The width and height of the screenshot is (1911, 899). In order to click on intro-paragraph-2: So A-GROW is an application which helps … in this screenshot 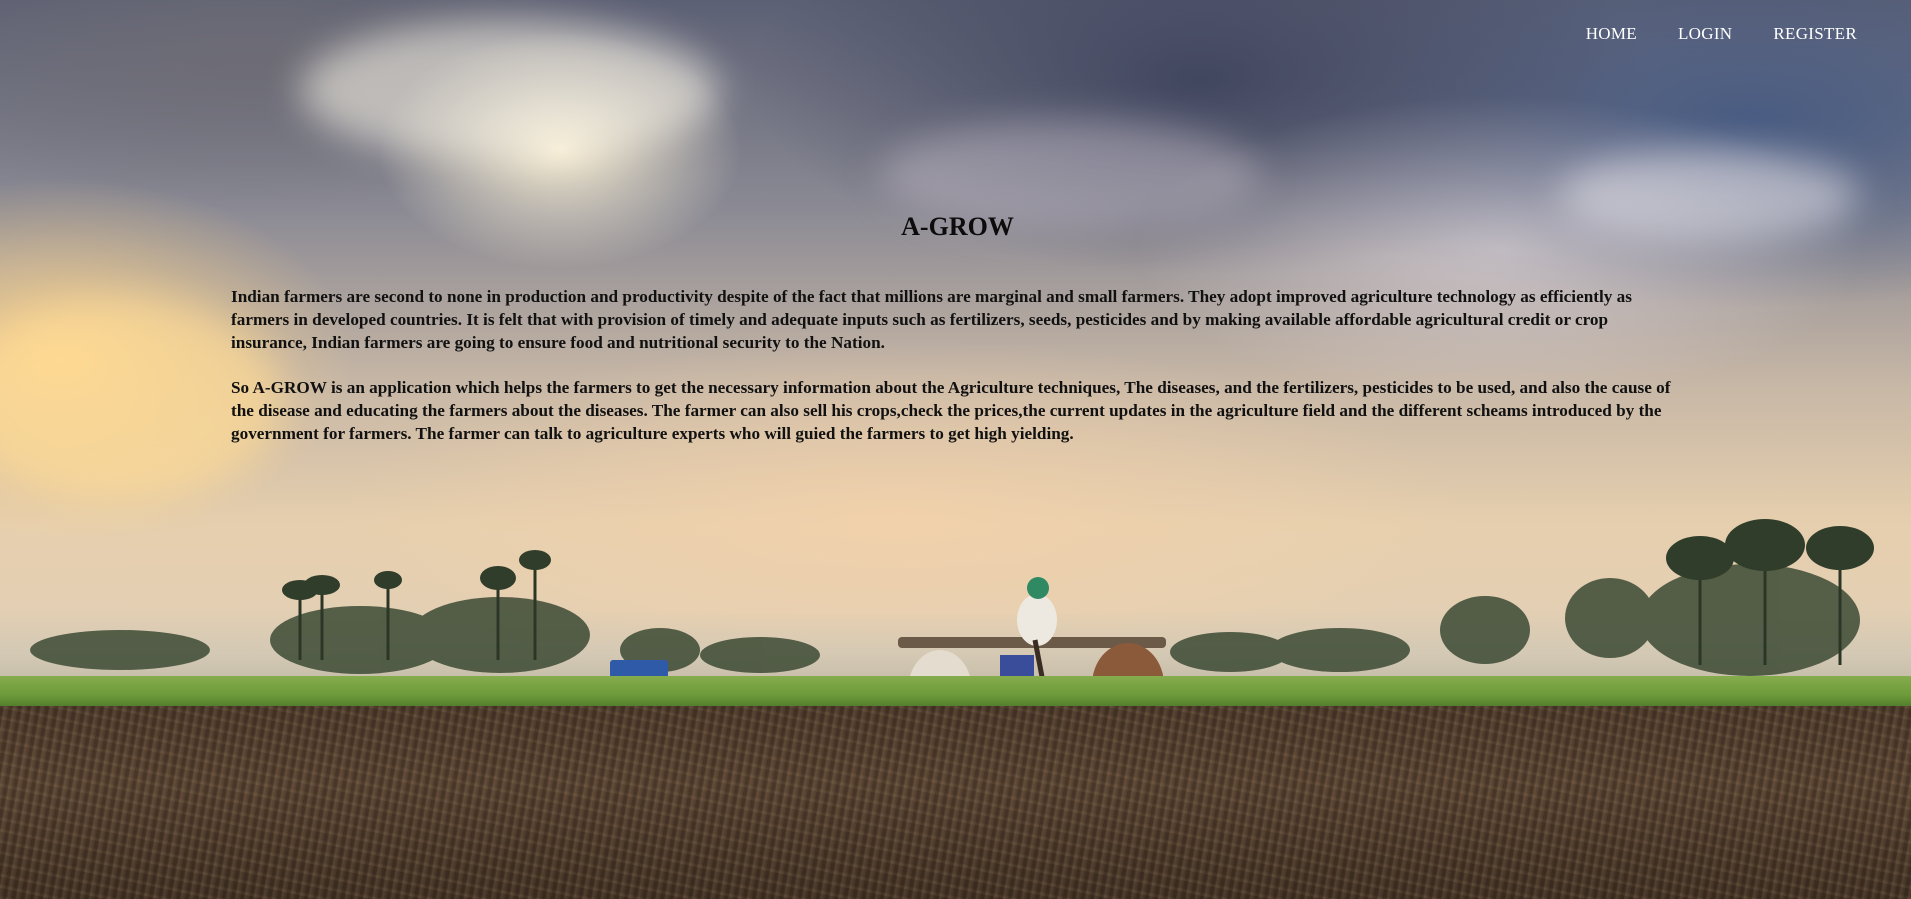, I will do `click(951, 410)`.